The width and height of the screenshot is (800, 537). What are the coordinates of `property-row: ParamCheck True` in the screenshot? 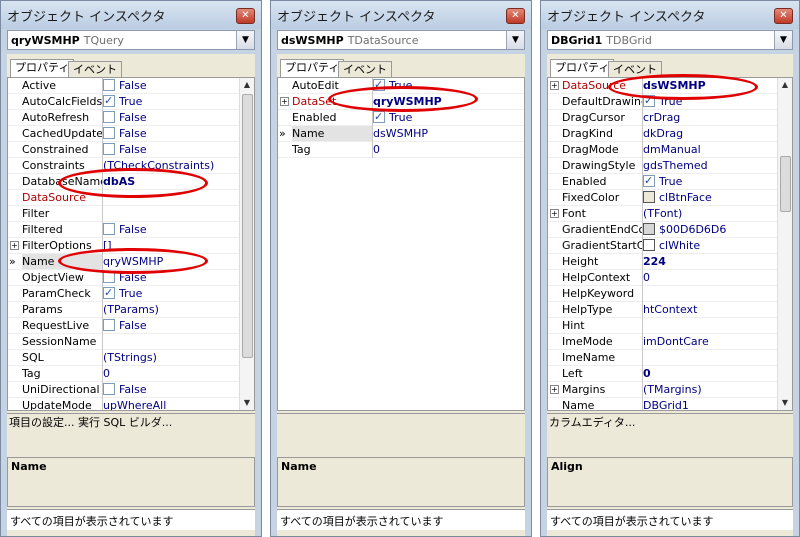 It's located at (123, 294).